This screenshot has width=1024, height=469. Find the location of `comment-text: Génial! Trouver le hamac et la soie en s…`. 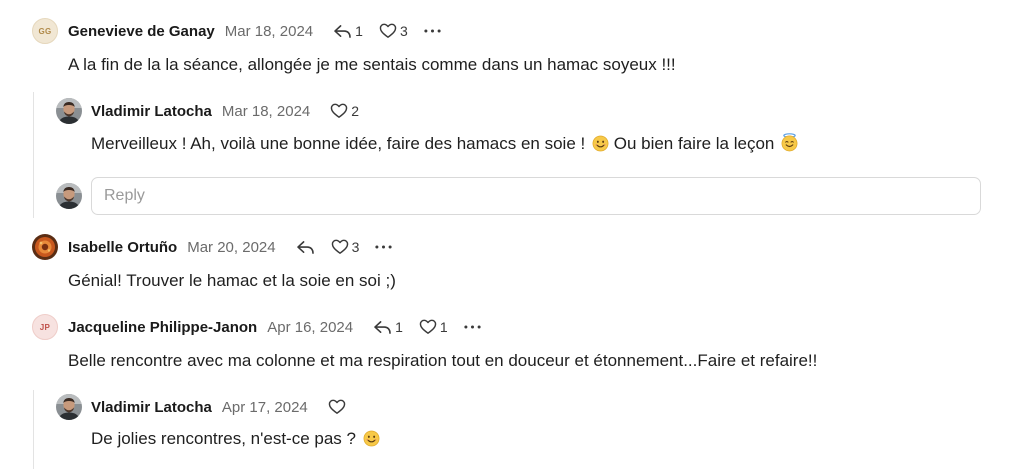

comment-text: Génial! Trouver le hamac et la soie en s… is located at coordinates (232, 280).